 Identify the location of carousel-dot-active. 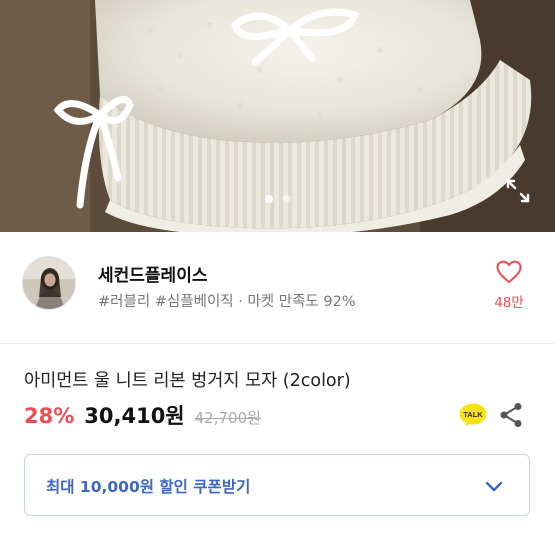
(268, 199).